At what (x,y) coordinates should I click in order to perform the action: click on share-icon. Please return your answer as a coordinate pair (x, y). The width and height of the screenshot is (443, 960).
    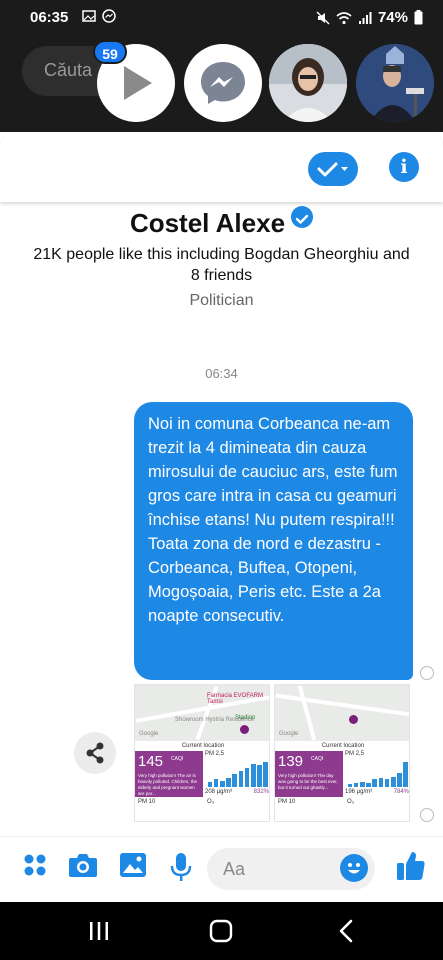
    Looking at the image, I should click on (95, 753).